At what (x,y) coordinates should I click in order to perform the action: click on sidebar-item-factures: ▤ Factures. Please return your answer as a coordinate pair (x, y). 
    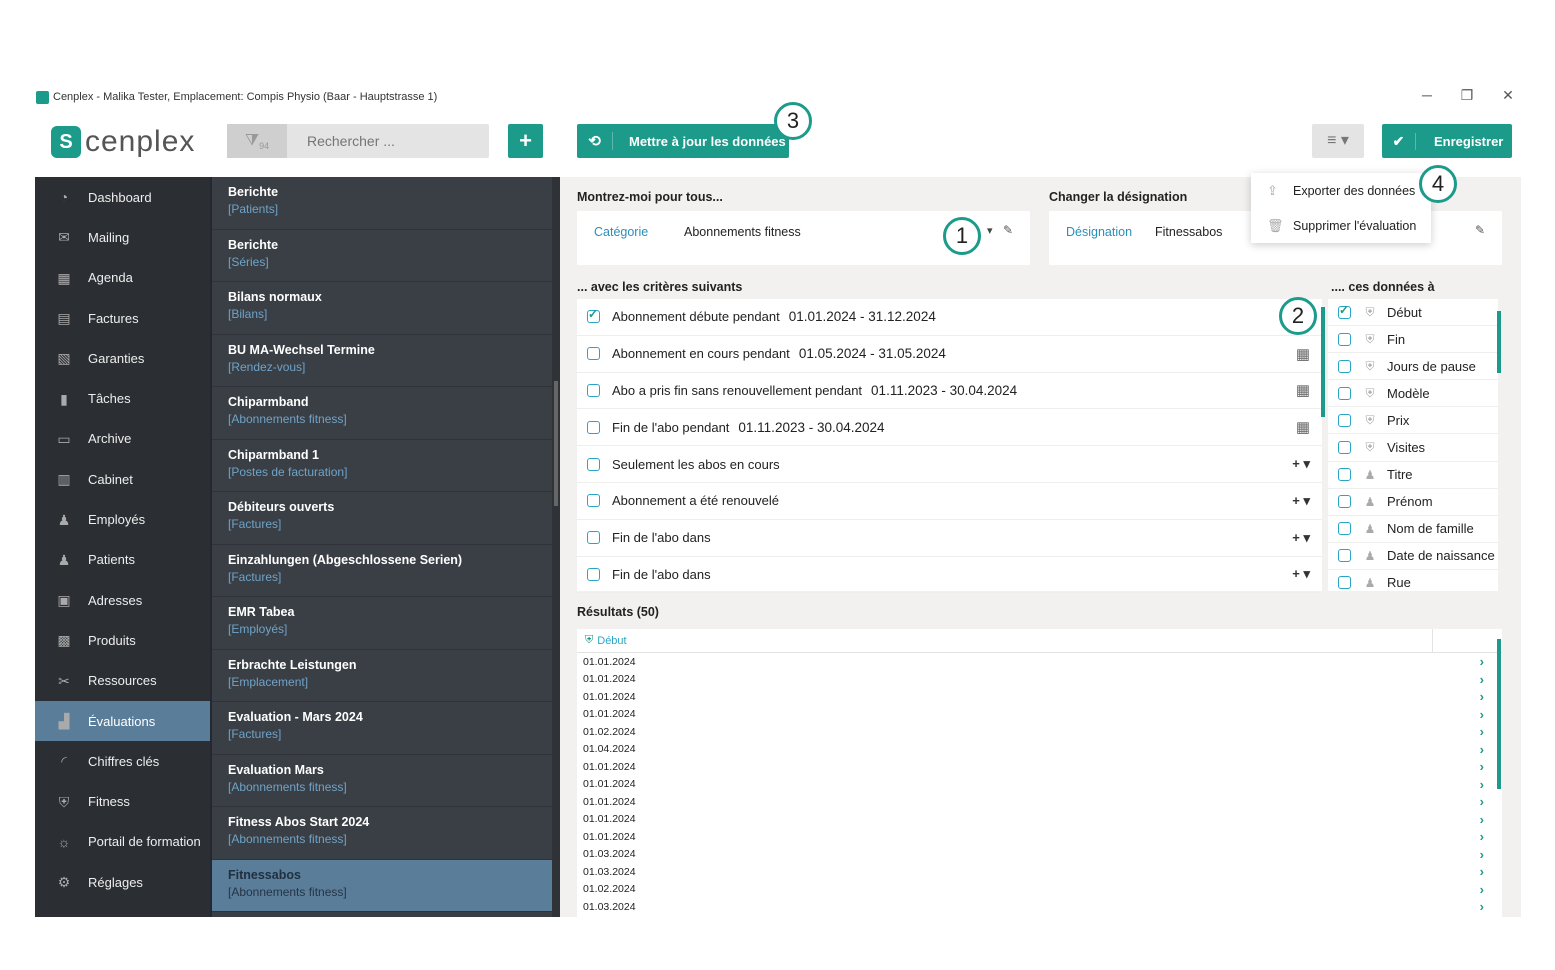
    Looking at the image, I should click on (122, 318).